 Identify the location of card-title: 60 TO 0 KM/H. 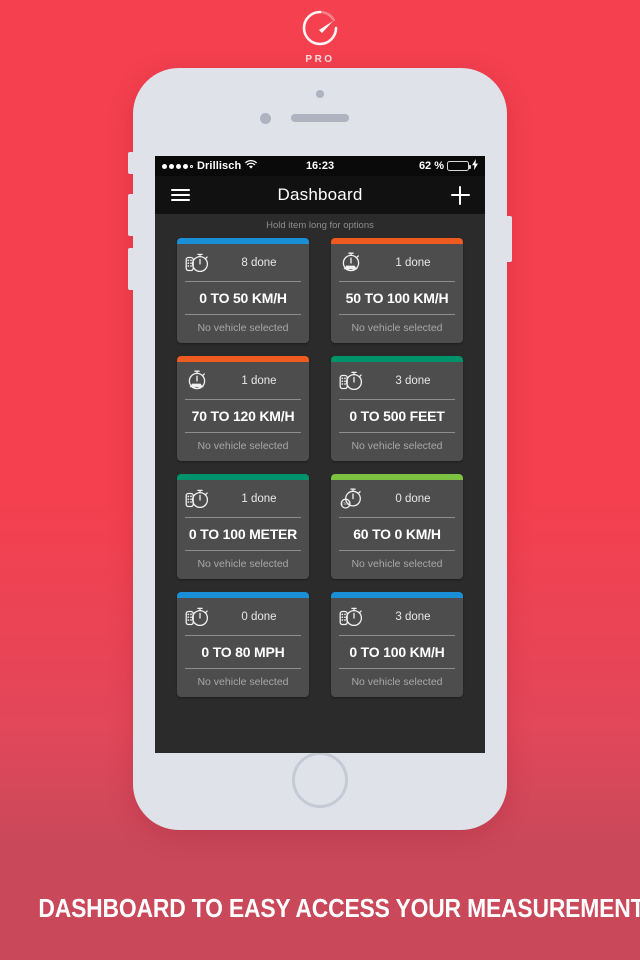
(397, 534).